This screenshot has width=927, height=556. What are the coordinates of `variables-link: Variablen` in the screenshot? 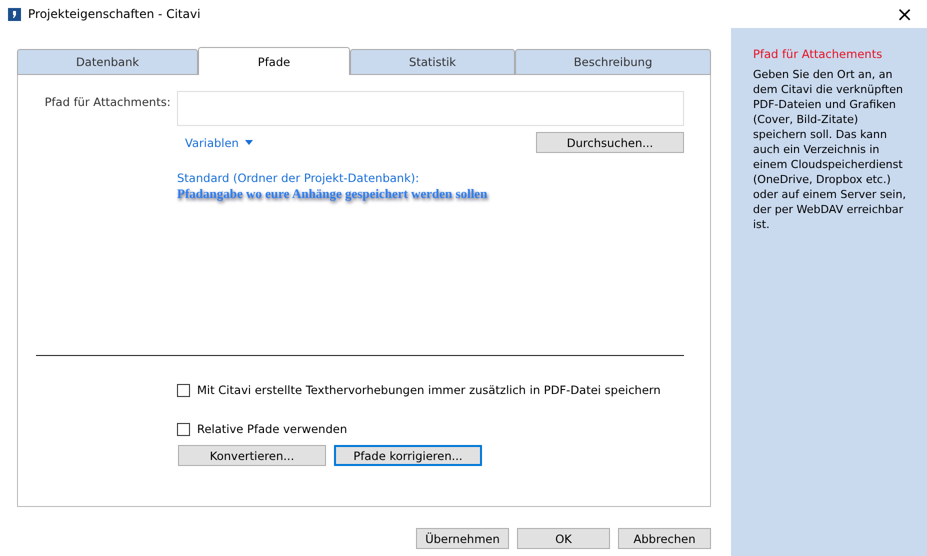 It's located at (219, 143).